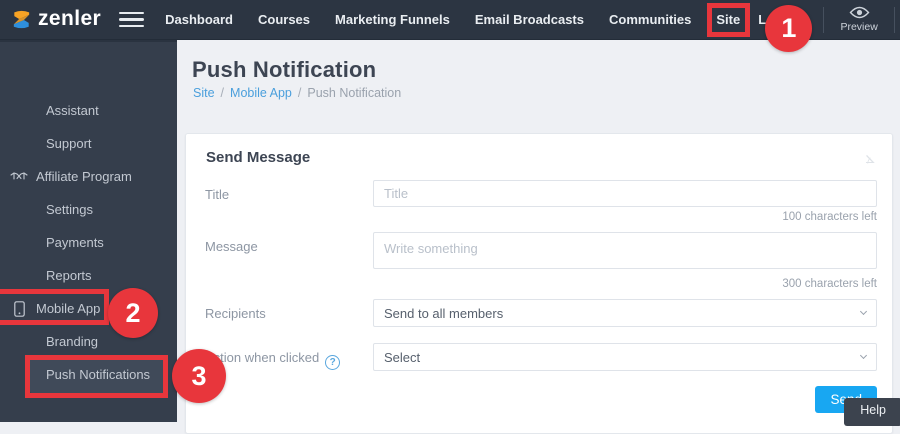 The height and width of the screenshot is (434, 900). I want to click on recipients-label: Recipients, so click(235, 313).